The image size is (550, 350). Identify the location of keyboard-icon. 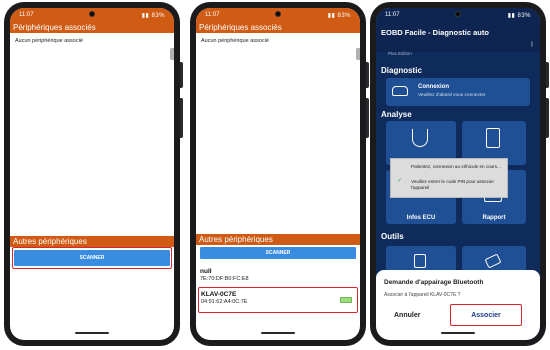
(346, 300).